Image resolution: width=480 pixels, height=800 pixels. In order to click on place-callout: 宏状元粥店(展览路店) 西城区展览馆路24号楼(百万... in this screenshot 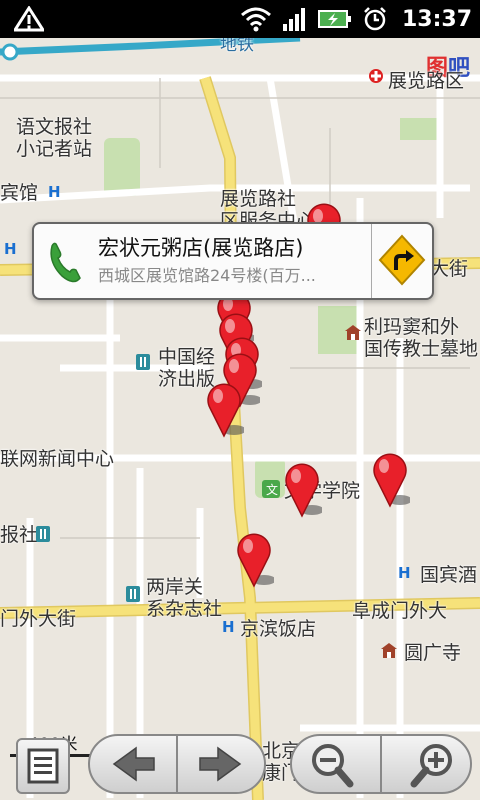, I will do `click(233, 261)`.